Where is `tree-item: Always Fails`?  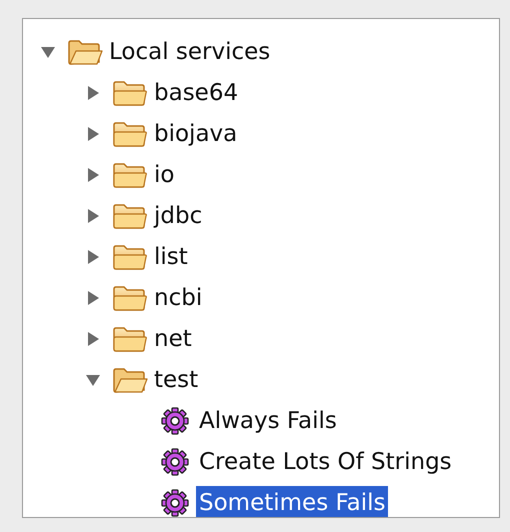 tree-item: Always Fails is located at coordinates (268, 421).